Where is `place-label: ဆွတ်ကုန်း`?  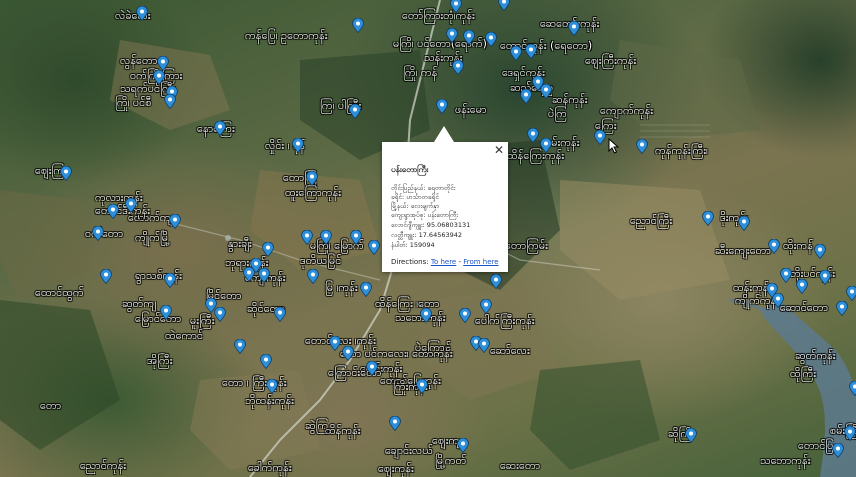
place-label: ဆွတ်ကုန်း is located at coordinates (815, 355).